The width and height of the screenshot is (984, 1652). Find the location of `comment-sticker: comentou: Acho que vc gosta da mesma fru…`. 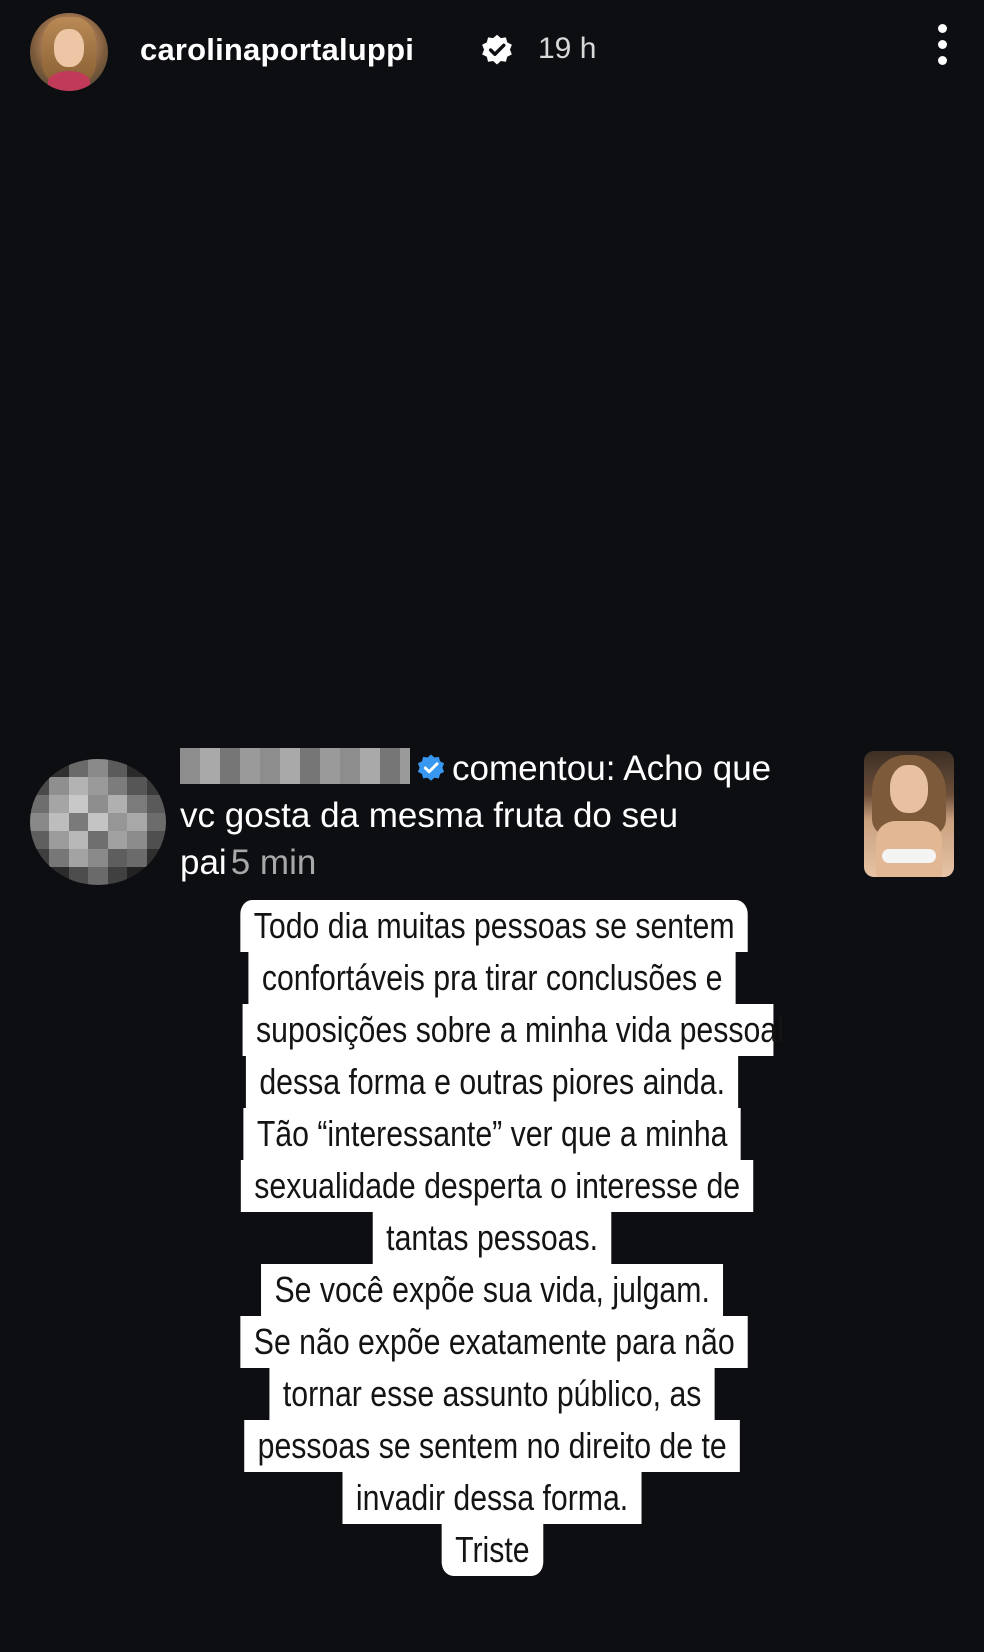

comment-sticker: comentou: Acho que vc gosta da mesma fru… is located at coordinates (492, 820).